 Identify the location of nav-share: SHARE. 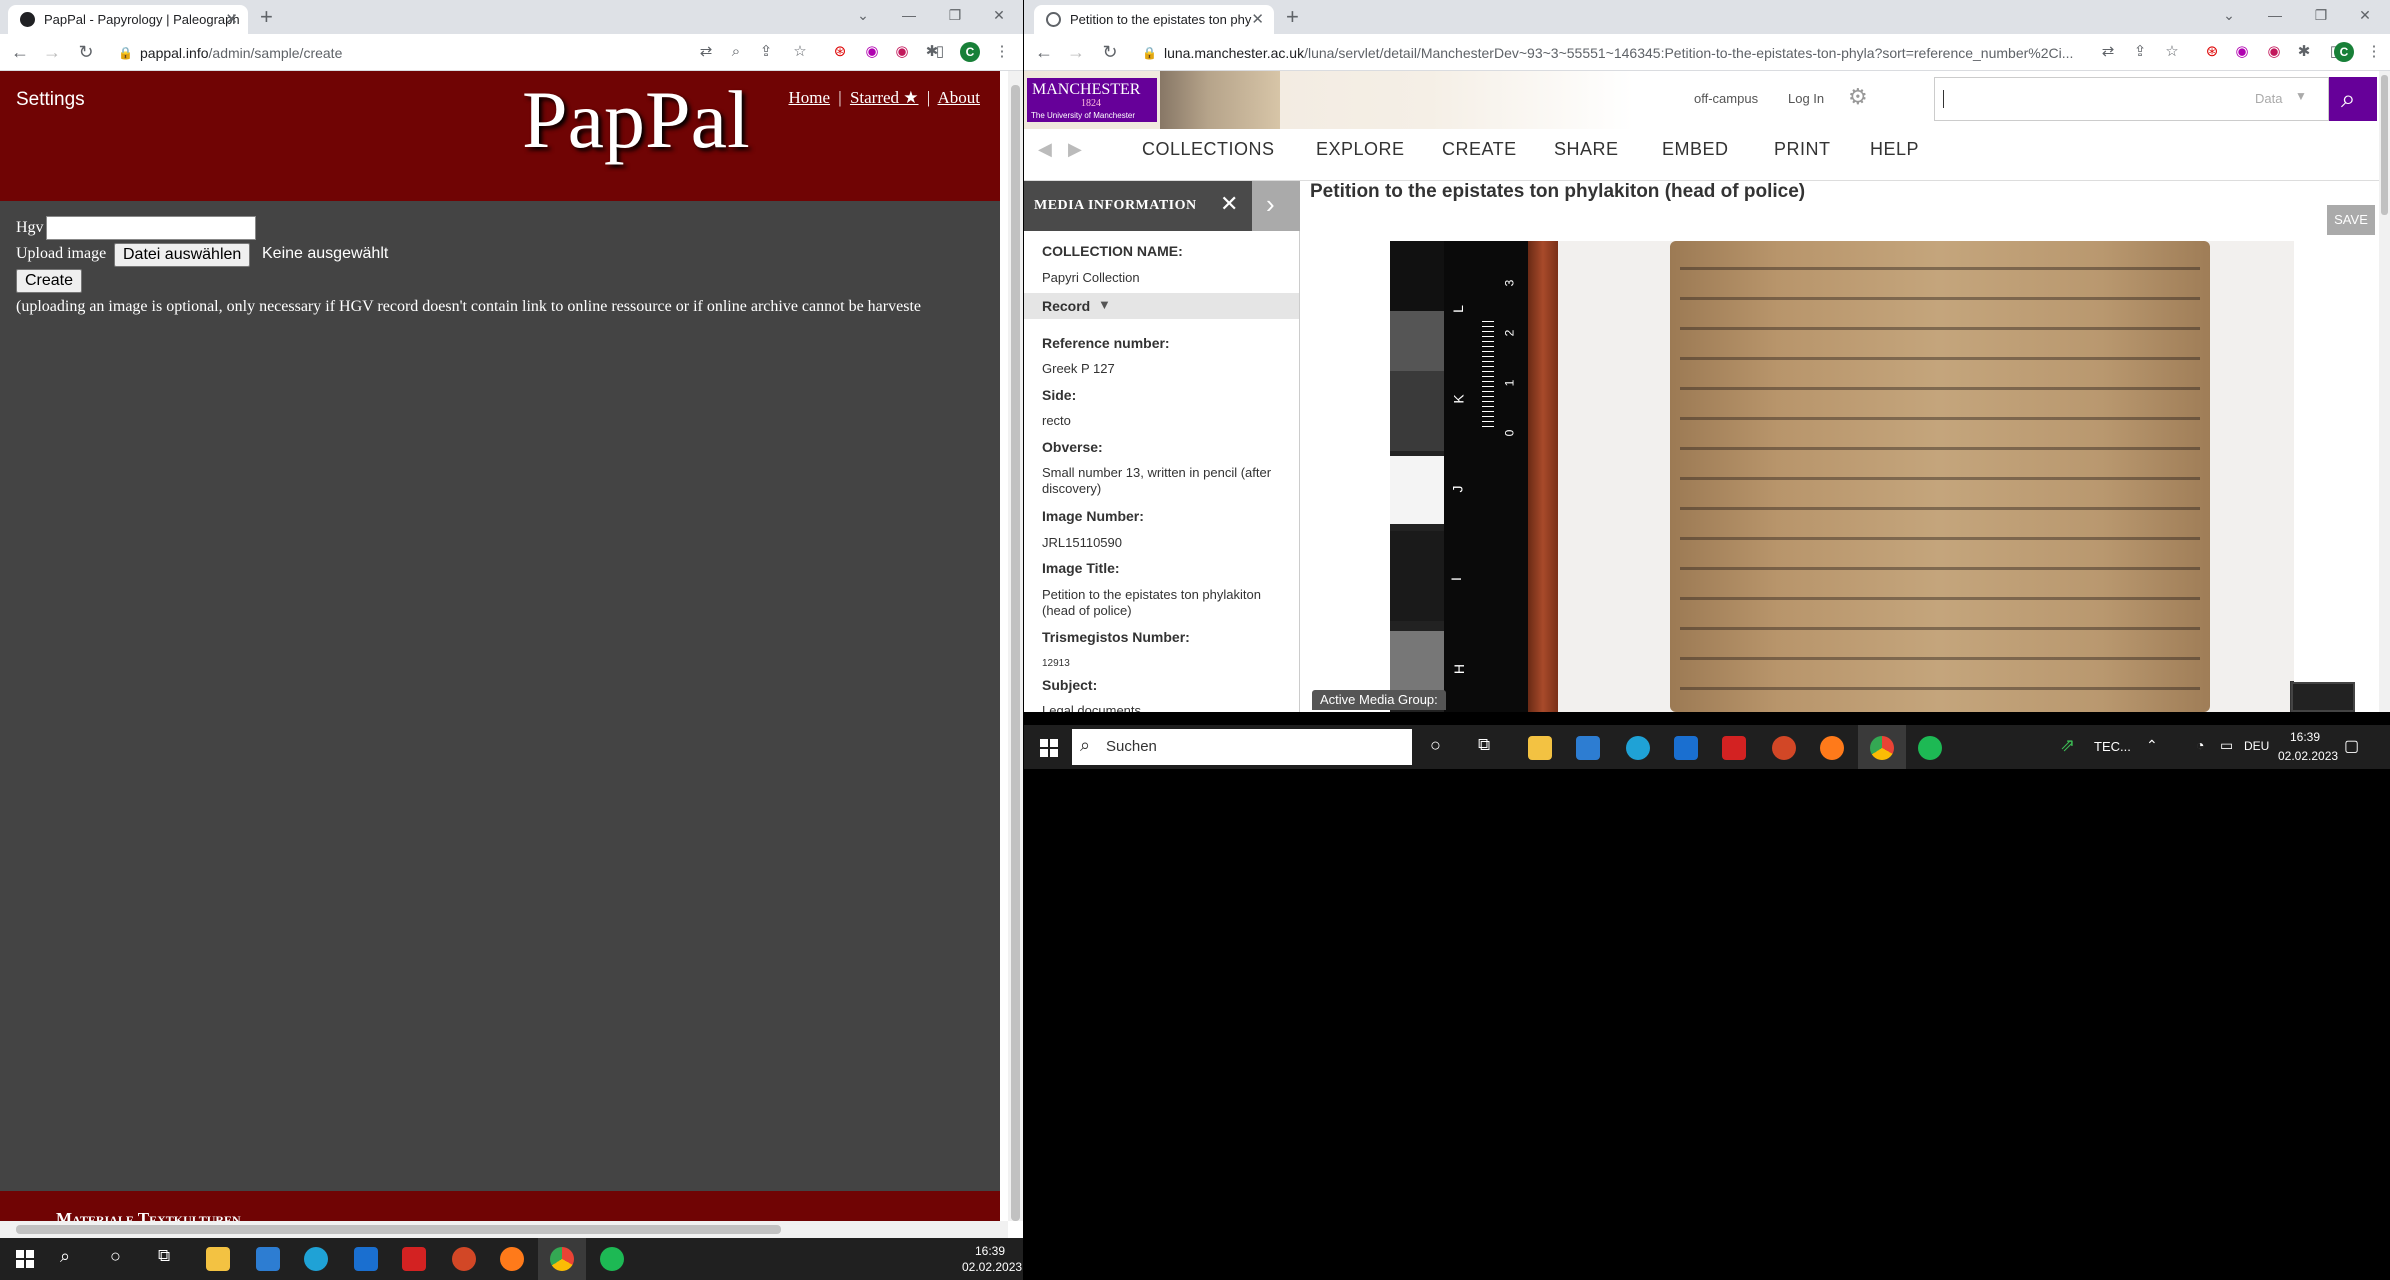
(1586, 149).